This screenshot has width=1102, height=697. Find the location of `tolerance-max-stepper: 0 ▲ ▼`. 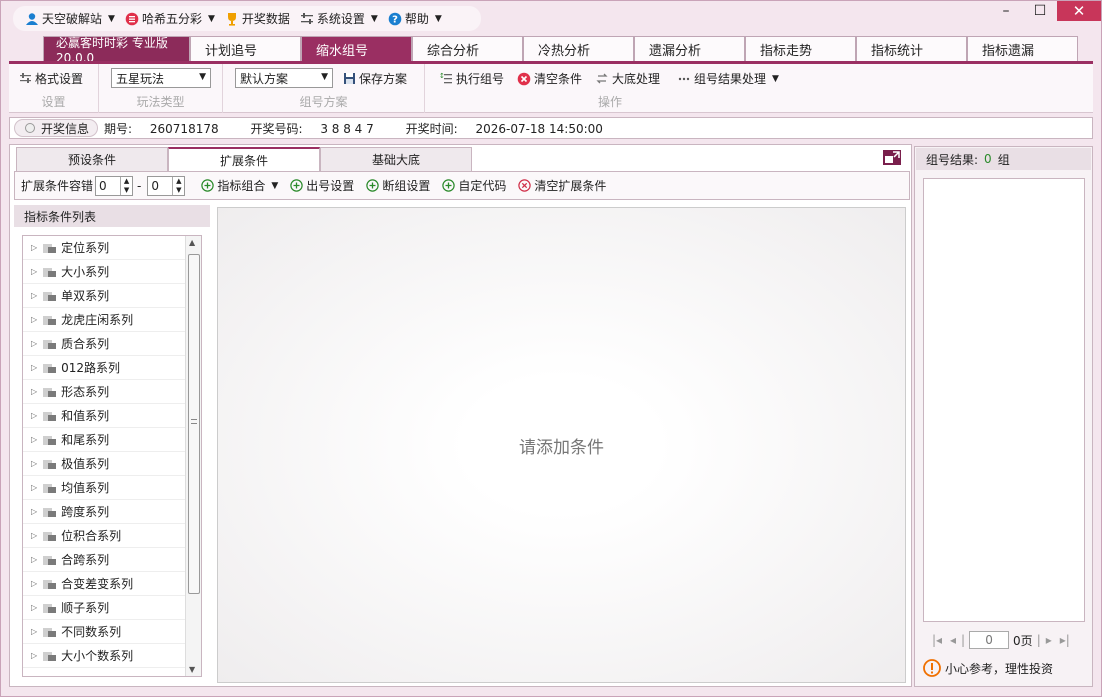

tolerance-max-stepper: 0 ▲ ▼ is located at coordinates (166, 185).